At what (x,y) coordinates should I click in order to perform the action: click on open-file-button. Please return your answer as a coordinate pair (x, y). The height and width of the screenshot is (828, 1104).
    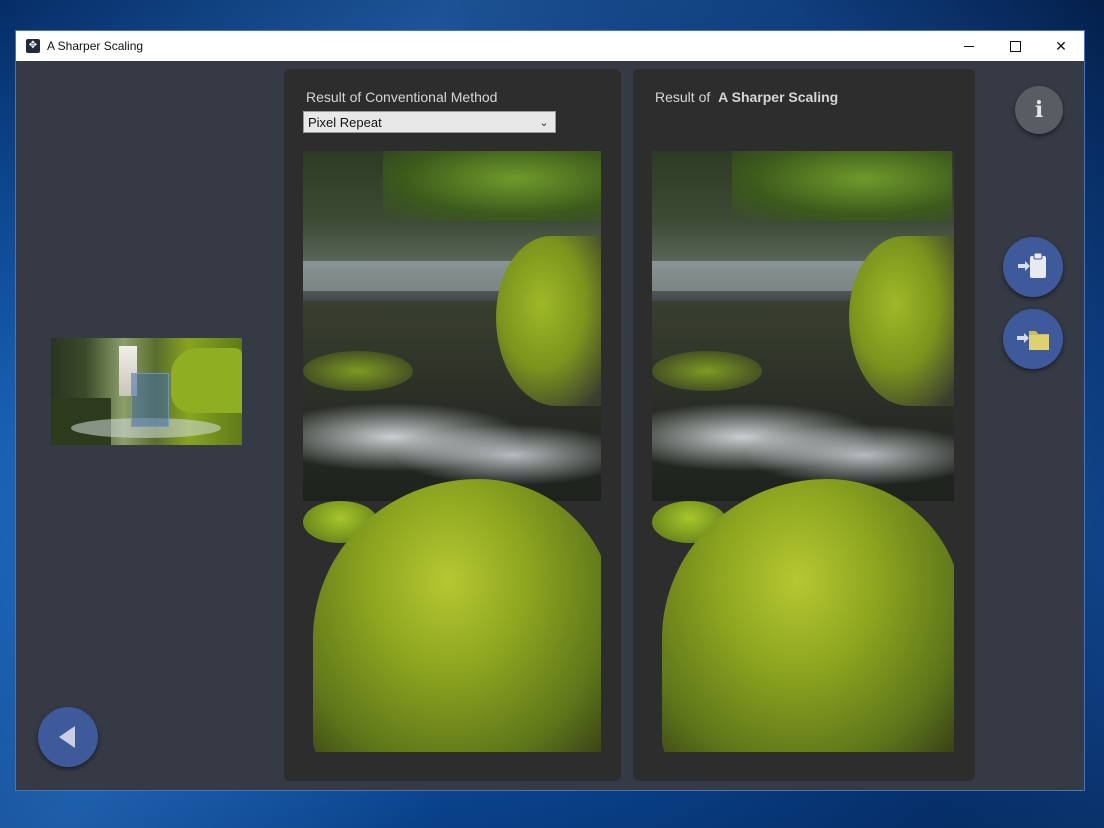
    Looking at the image, I should click on (1033, 339).